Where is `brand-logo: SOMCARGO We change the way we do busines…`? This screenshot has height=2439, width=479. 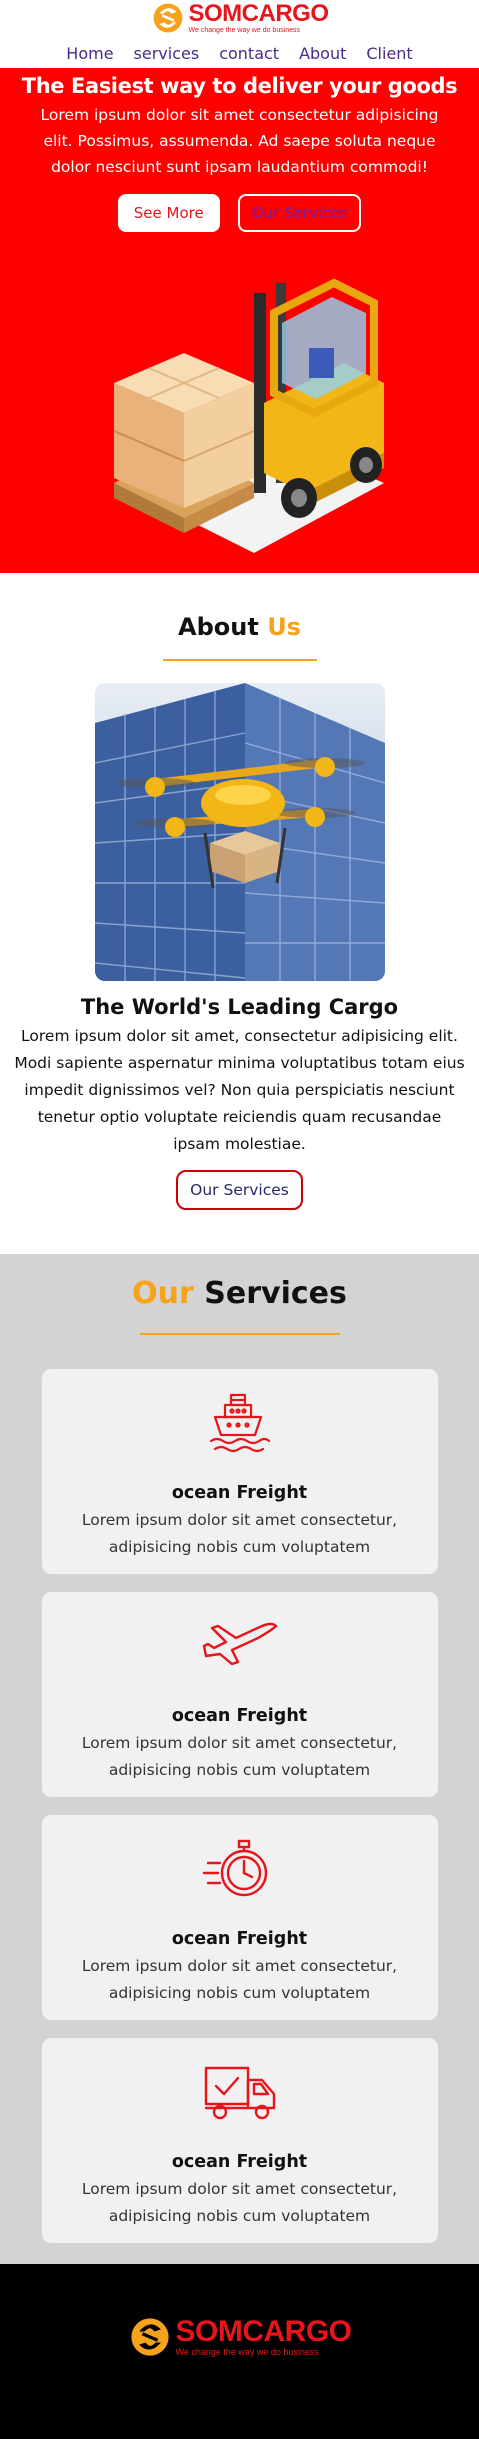 brand-logo: SOMCARGO We change the way we do busines… is located at coordinates (240, 18).